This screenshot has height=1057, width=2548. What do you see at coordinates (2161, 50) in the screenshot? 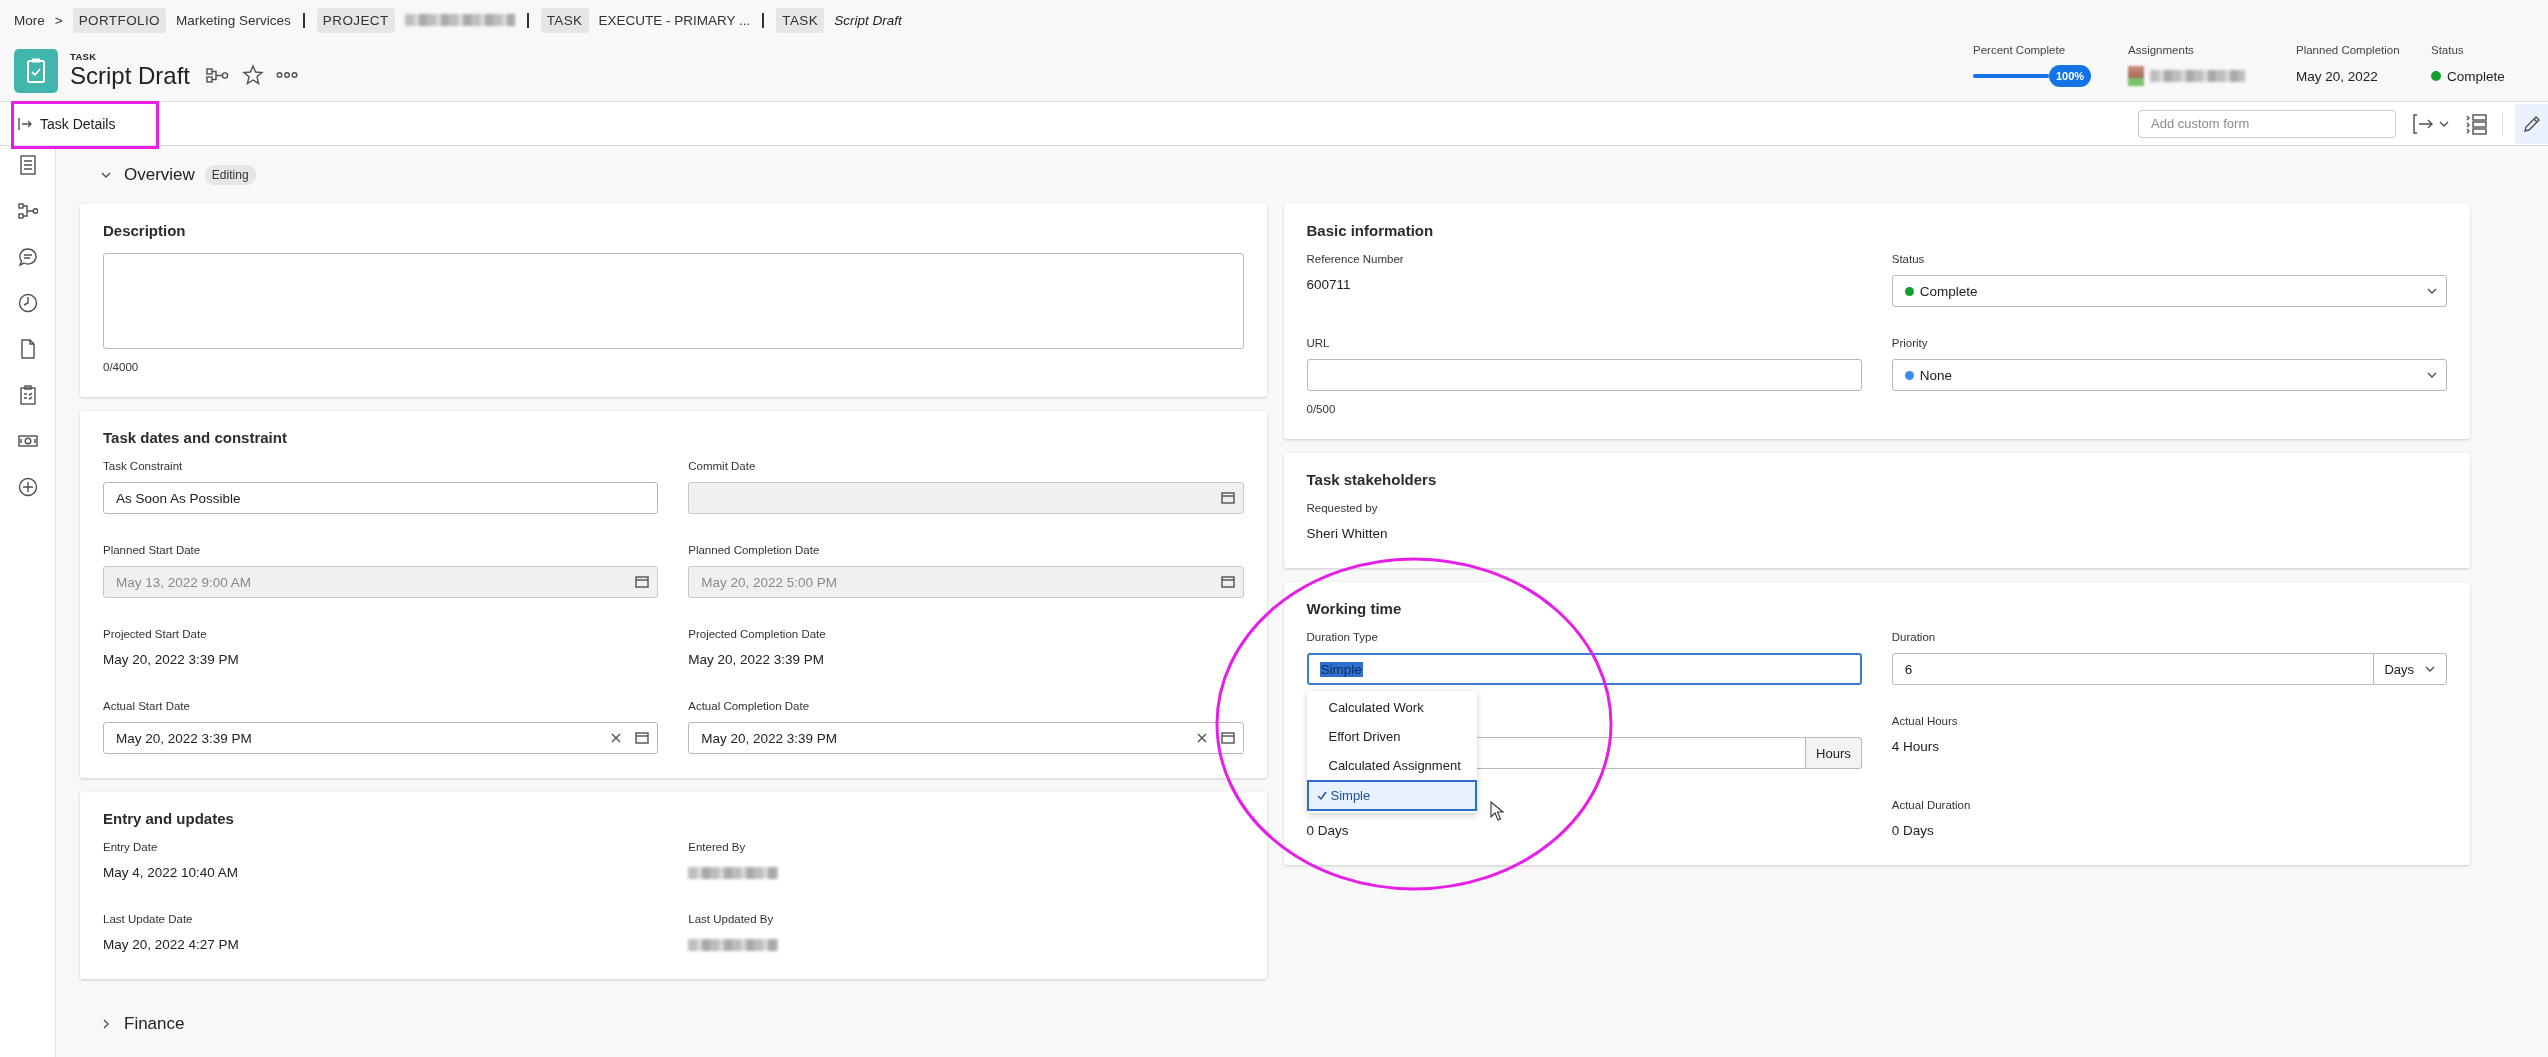
I see `metric-label: Assignments` at bounding box center [2161, 50].